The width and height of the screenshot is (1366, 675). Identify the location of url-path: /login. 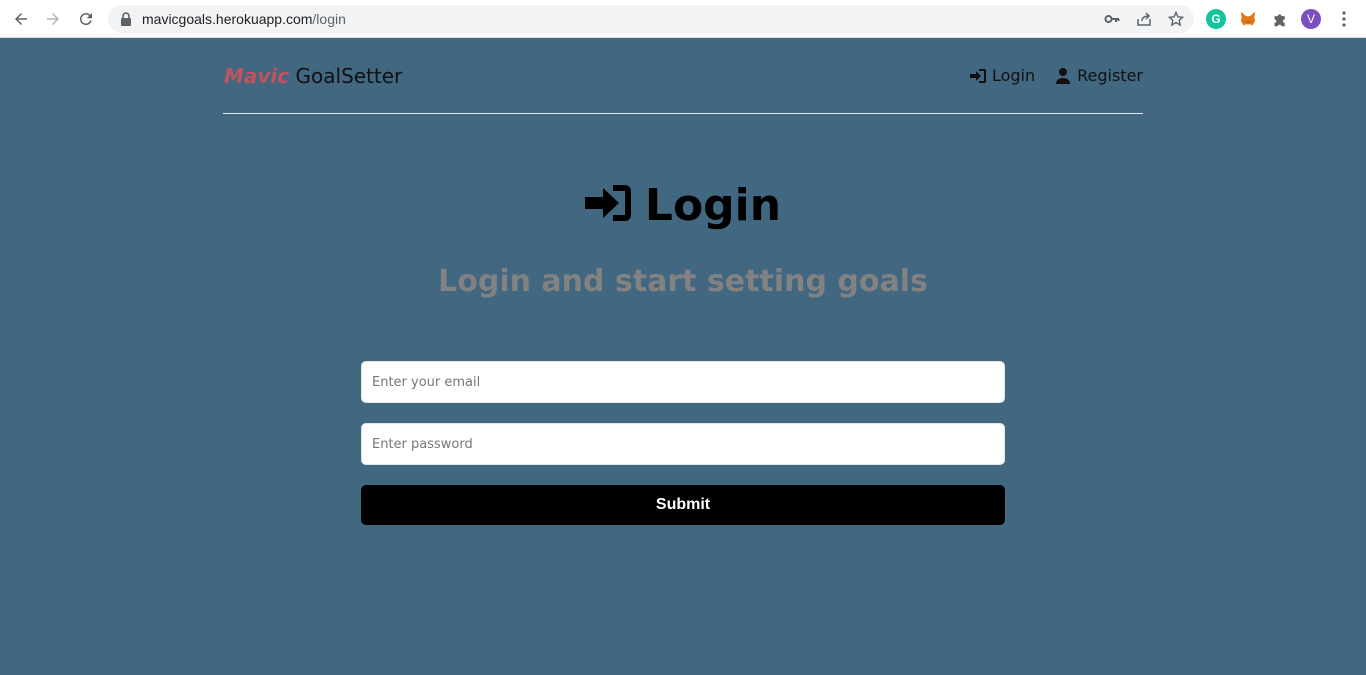
(329, 19).